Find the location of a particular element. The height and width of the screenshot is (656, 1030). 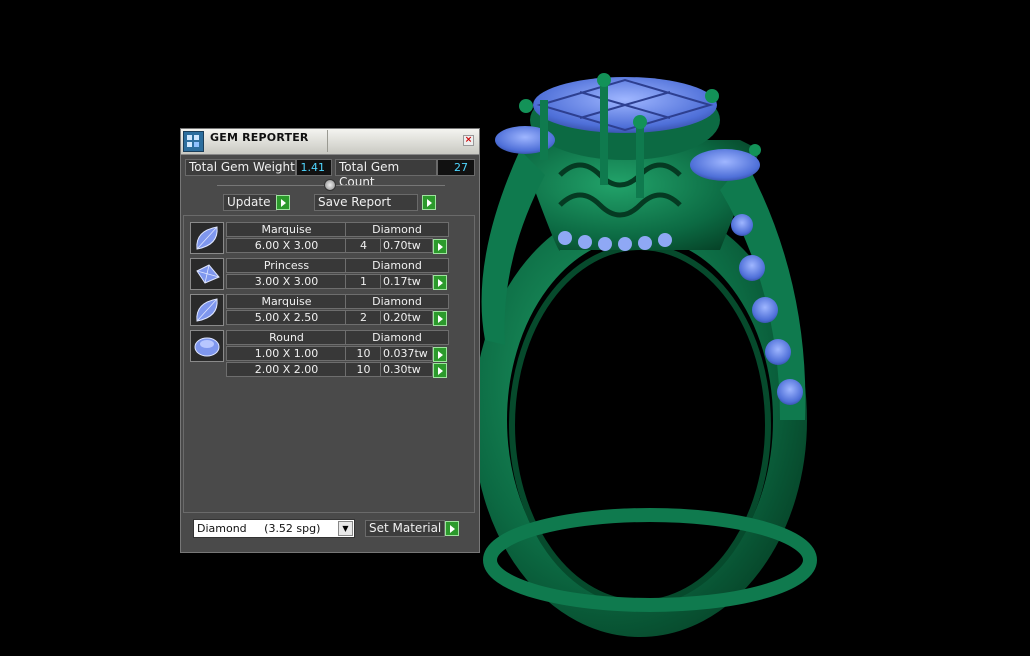

slider-handle is located at coordinates (330, 185).